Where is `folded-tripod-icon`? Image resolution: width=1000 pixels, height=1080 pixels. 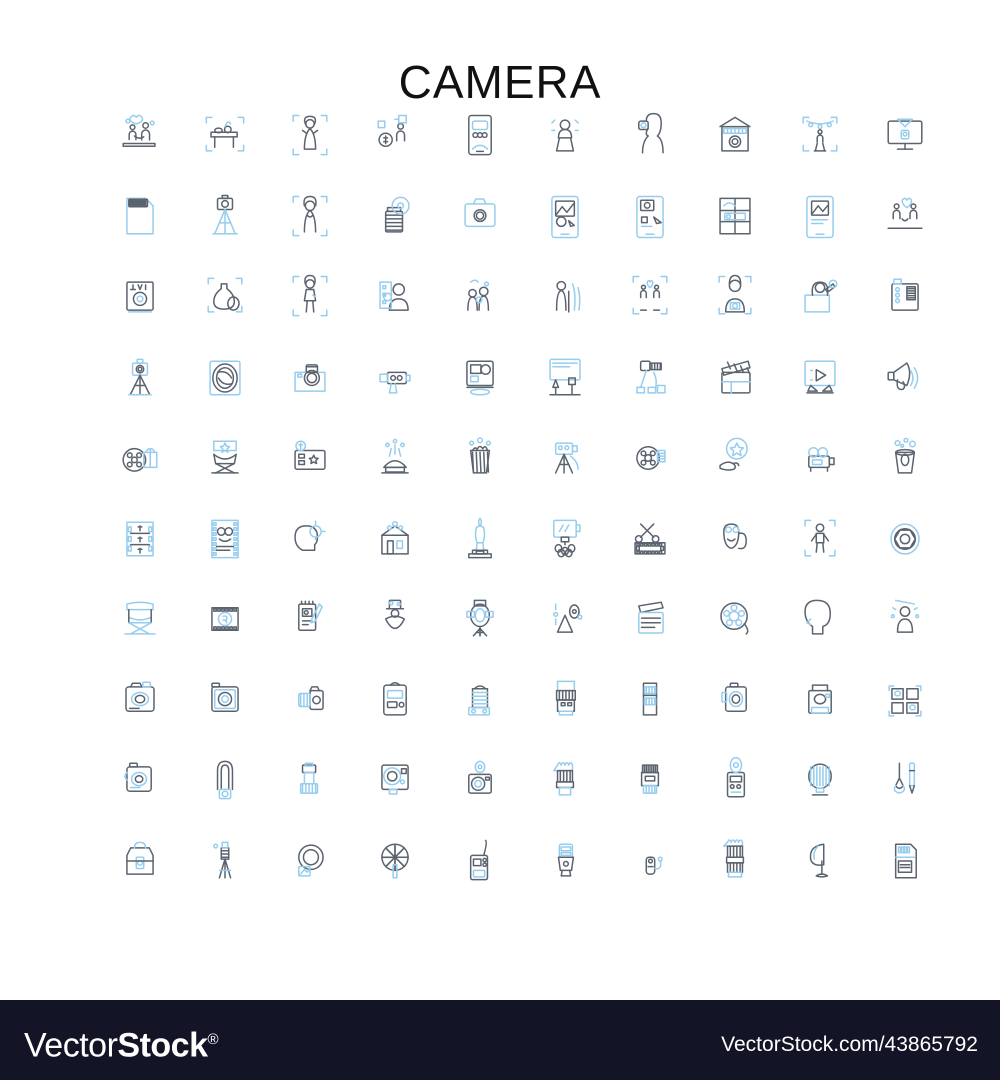 folded-tripod-icon is located at coordinates (225, 861).